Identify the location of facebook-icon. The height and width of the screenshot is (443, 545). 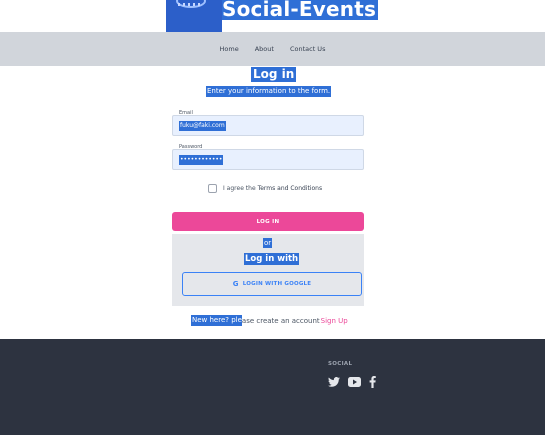
(372, 382).